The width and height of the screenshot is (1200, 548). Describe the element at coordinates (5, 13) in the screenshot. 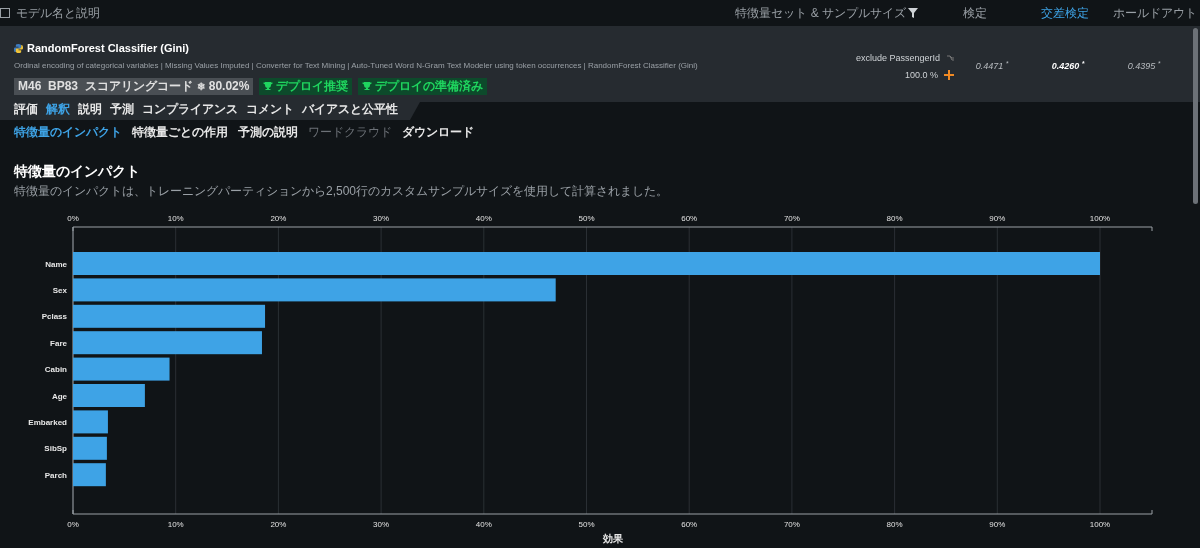

I see `checkbox` at that location.